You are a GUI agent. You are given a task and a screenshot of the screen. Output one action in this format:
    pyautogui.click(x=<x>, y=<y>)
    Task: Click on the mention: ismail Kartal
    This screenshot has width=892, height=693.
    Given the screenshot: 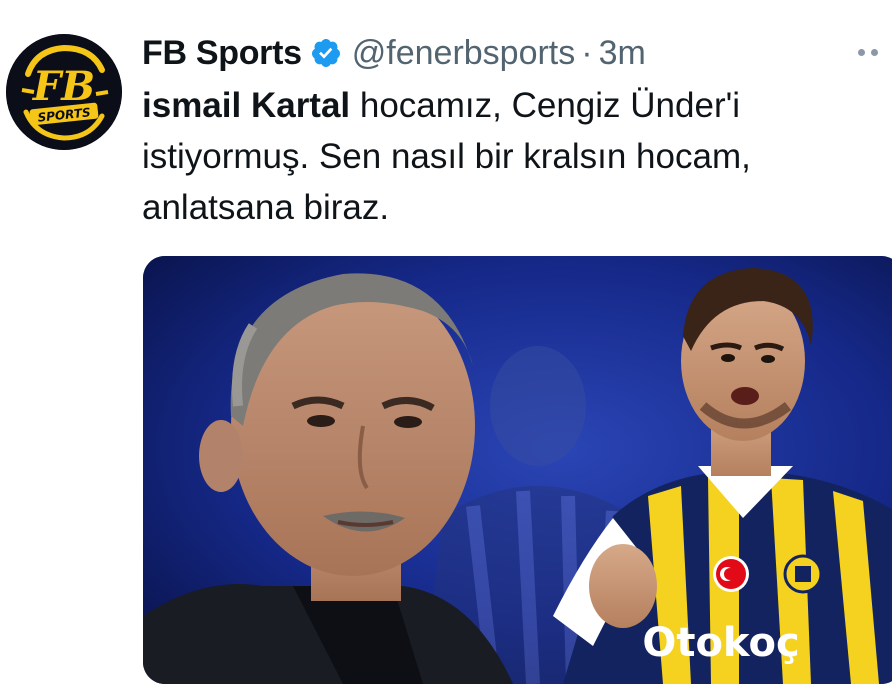 What is the action you would take?
    pyautogui.click(x=246, y=105)
    